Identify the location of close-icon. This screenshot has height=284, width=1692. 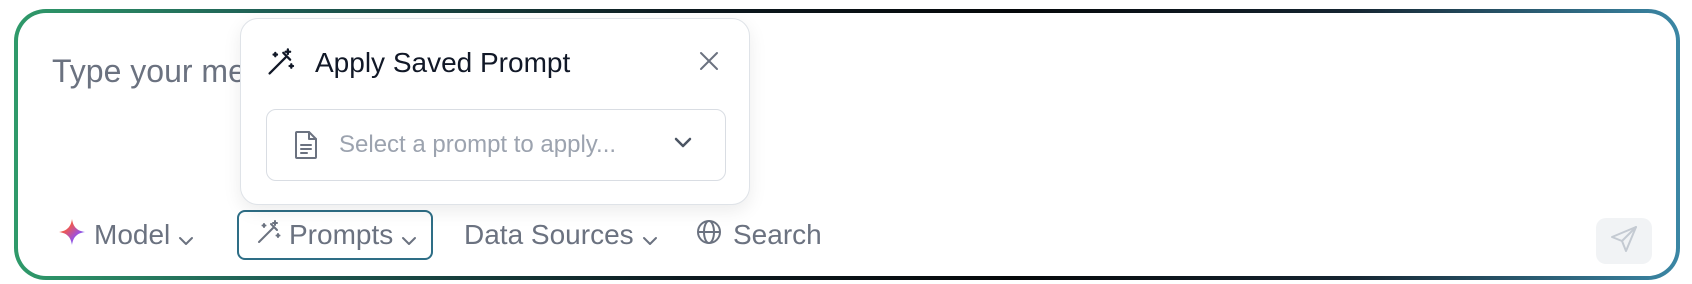
(709, 63).